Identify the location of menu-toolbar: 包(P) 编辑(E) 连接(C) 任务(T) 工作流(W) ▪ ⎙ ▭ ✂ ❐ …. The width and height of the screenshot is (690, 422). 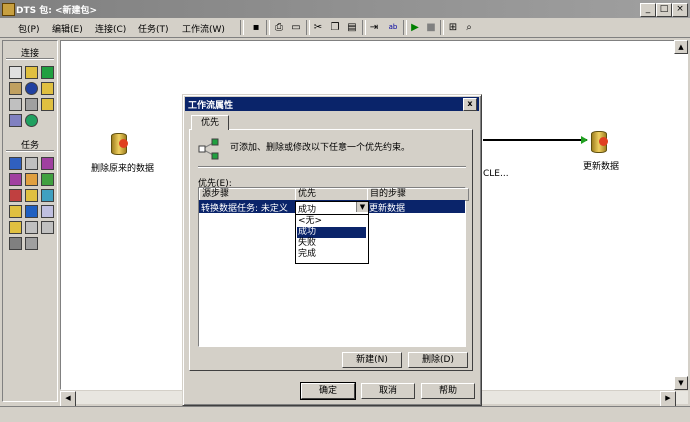
(345, 28).